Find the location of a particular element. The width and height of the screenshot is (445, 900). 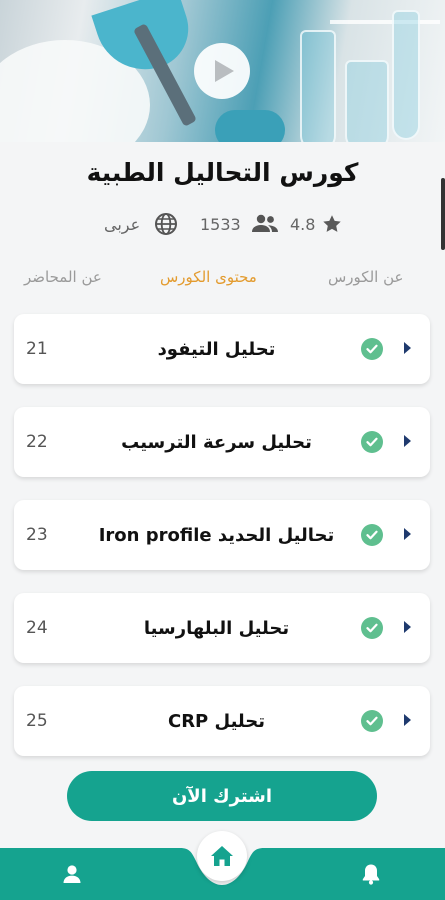

subscribe-button: اشترك الآن is located at coordinates (222, 796).